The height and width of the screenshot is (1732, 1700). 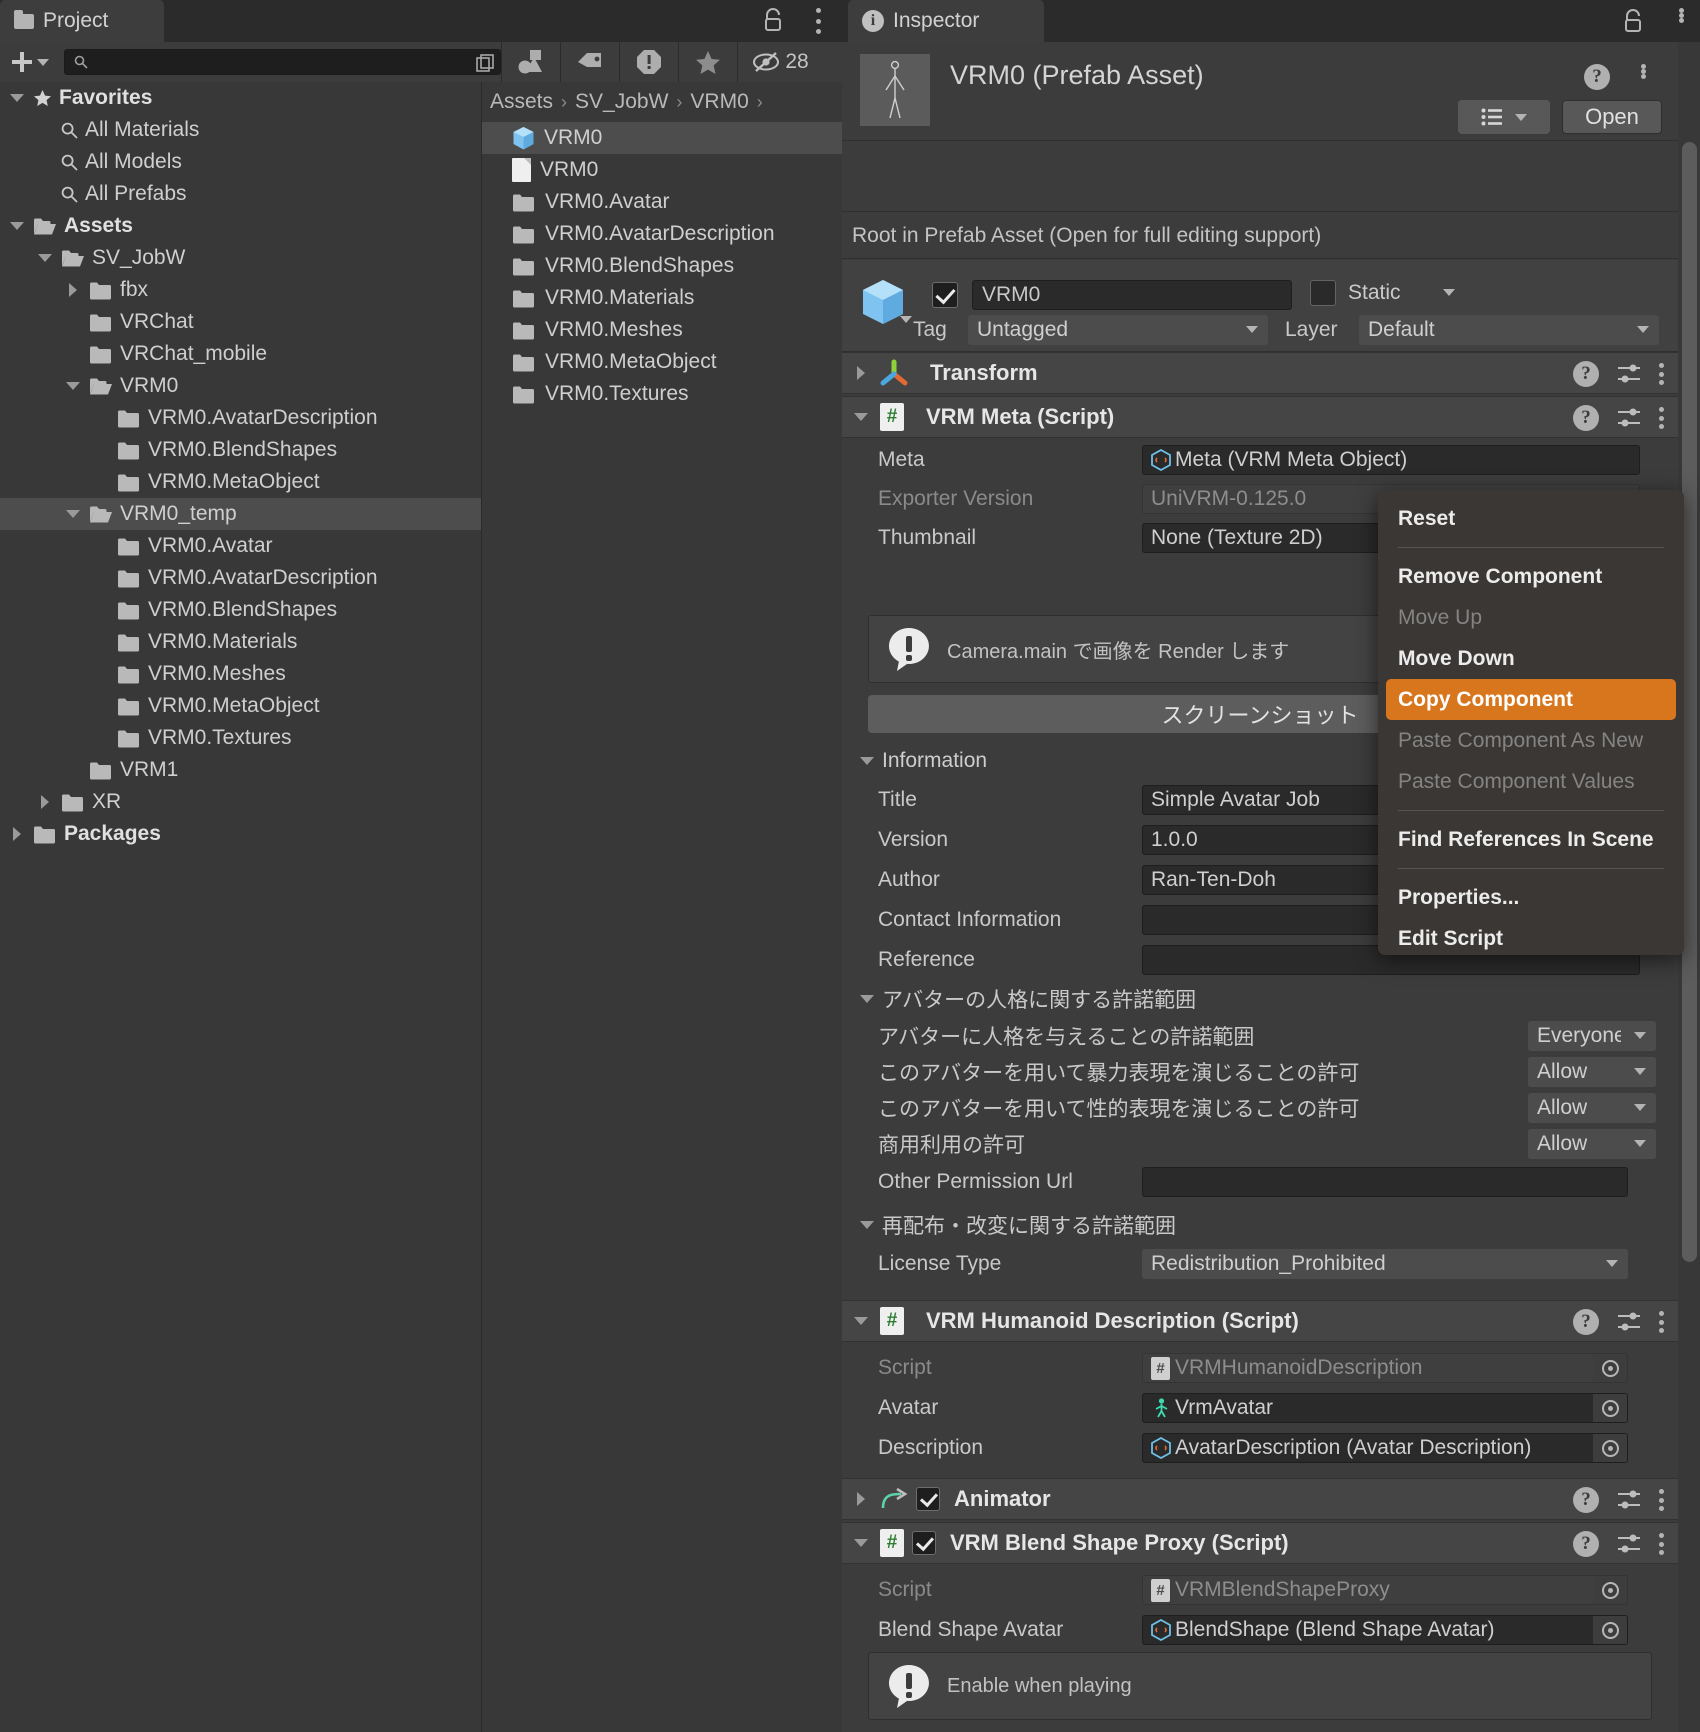 I want to click on expand-search-icon, so click(x=485, y=63).